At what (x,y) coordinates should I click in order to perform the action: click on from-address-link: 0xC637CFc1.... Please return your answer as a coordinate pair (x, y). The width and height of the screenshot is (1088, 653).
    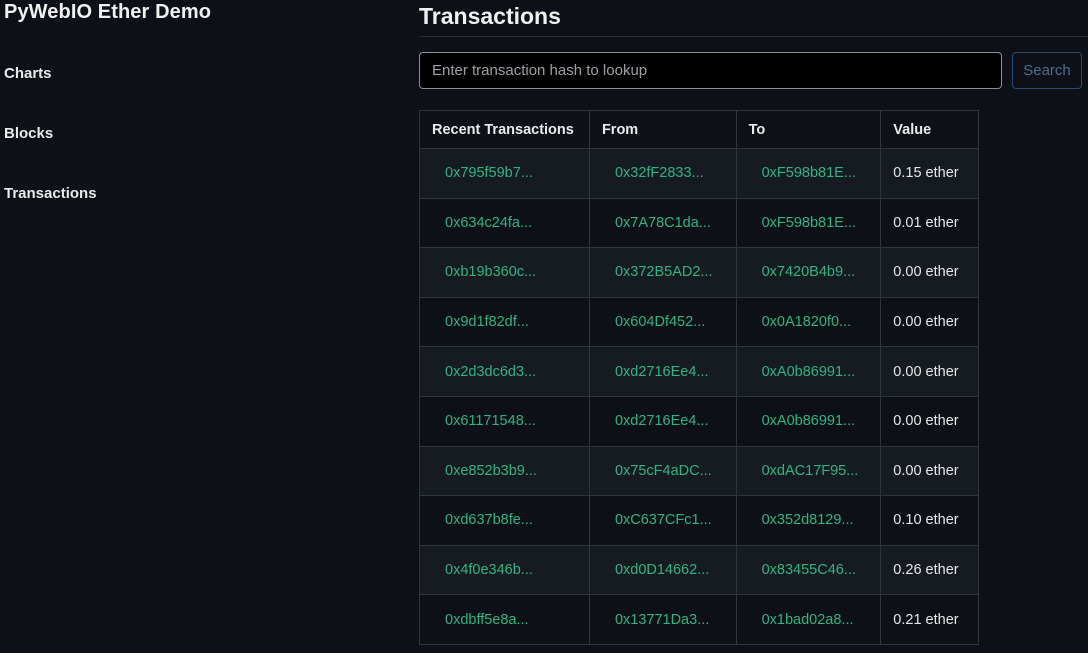
    Looking at the image, I should click on (662, 520).